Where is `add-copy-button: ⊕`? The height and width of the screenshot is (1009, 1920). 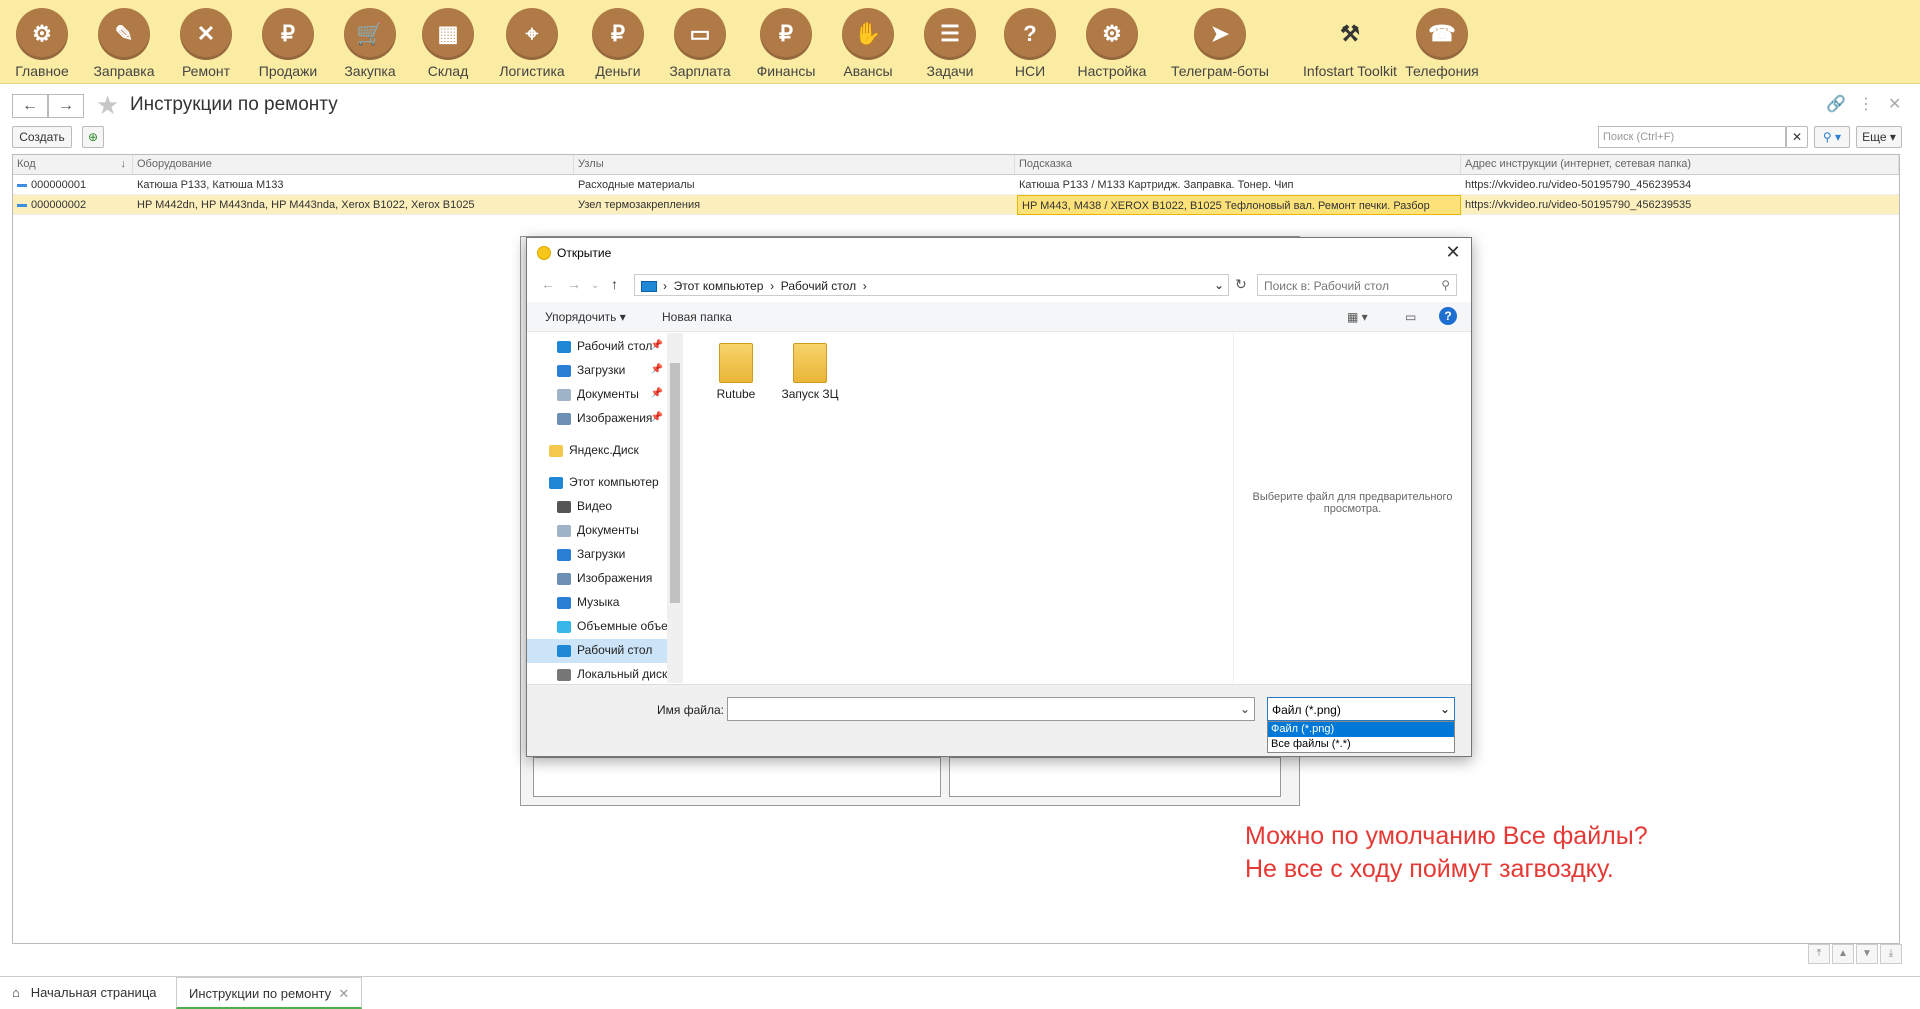 add-copy-button: ⊕ is located at coordinates (93, 137).